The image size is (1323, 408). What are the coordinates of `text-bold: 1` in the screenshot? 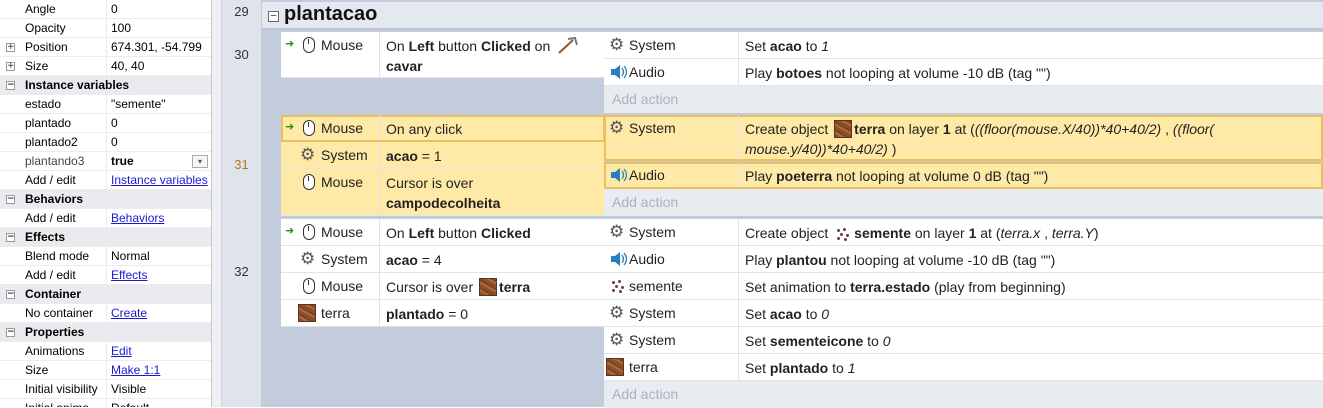 It's located at (946, 129).